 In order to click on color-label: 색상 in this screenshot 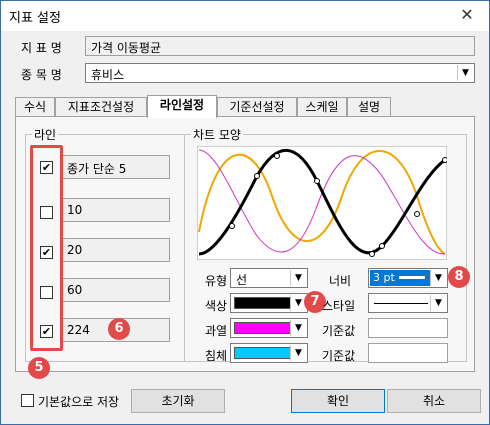, I will do `click(216, 306)`.